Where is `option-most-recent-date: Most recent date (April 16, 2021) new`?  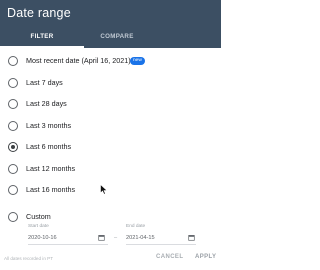 option-most-recent-date: Most recent date (April 16, 2021) new is located at coordinates (110, 62).